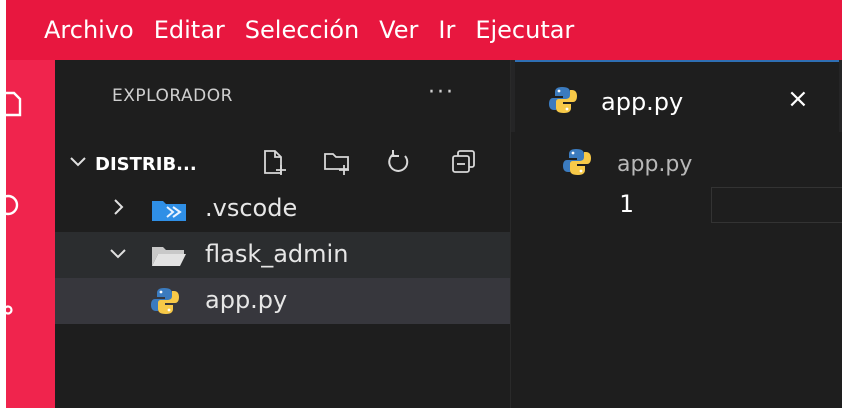 This screenshot has height=408, width=842. I want to click on tree-item-vscode: .vscode, so click(282, 209).